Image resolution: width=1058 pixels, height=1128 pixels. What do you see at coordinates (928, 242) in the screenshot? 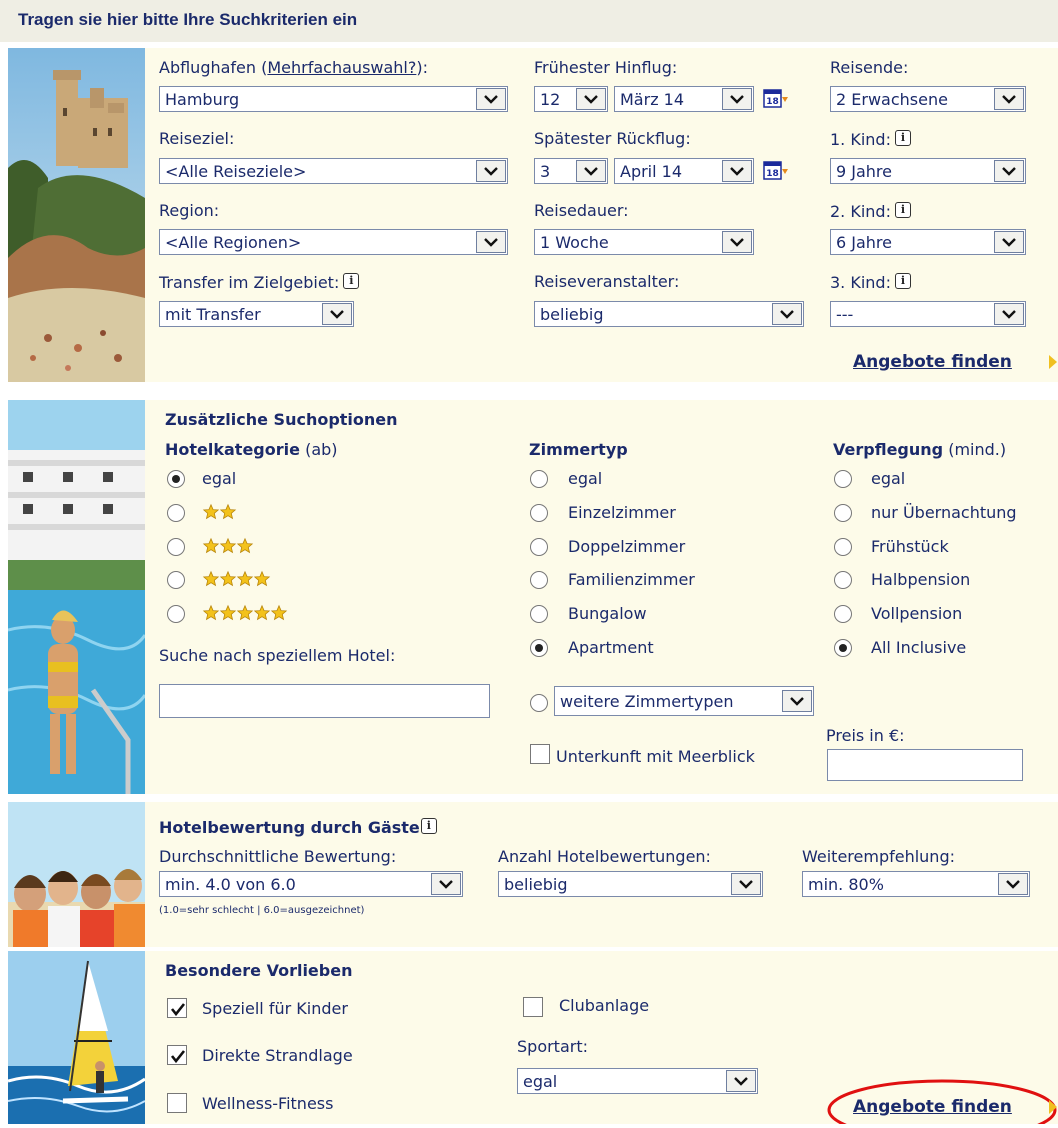
I see `child2-select: 6 Jahre` at bounding box center [928, 242].